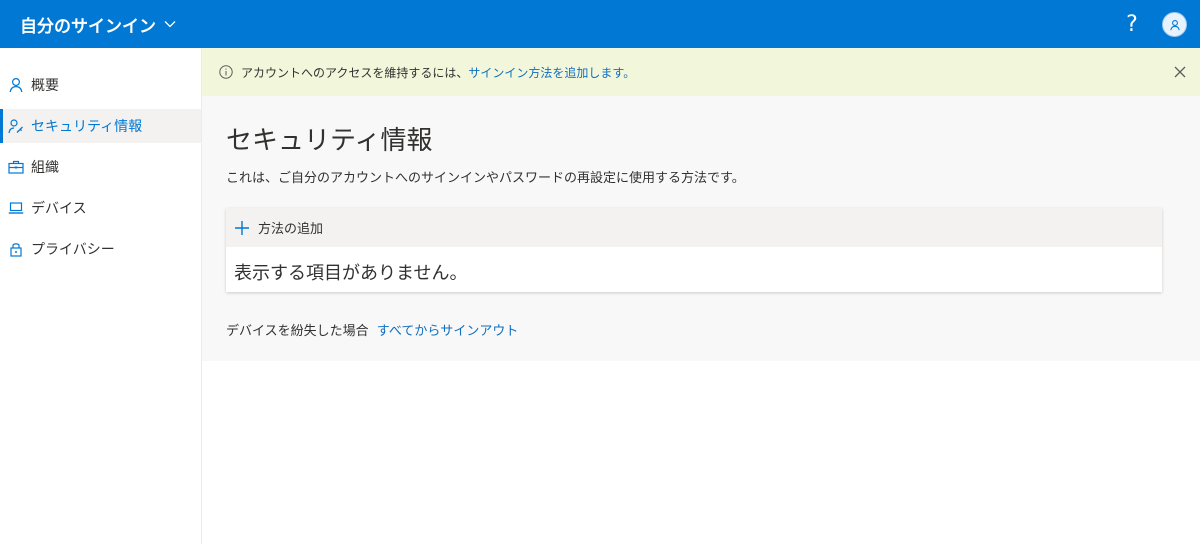 Image resolution: width=1200 pixels, height=544 pixels. What do you see at coordinates (226, 72) in the screenshot?
I see `info-icon` at bounding box center [226, 72].